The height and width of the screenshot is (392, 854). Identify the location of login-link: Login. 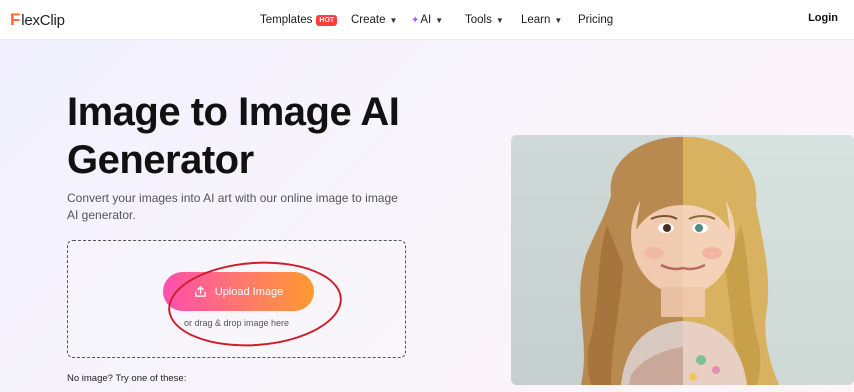
(823, 18).